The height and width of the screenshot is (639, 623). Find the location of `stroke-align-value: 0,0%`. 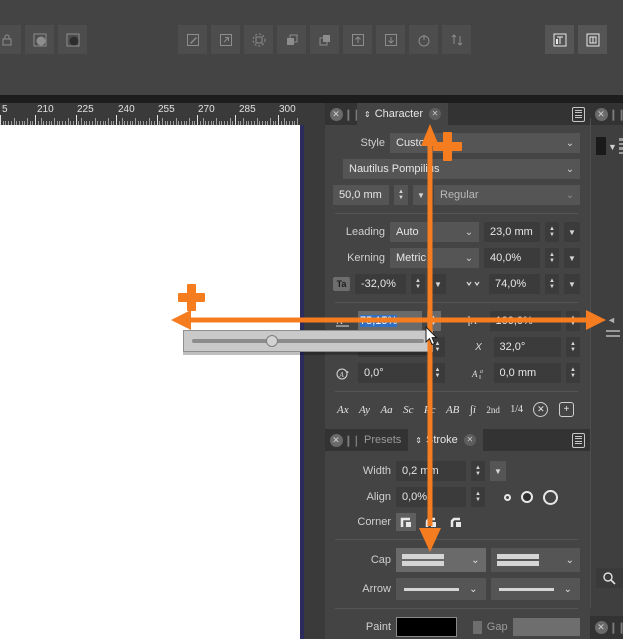

stroke-align-value: 0,0% is located at coordinates (431, 497).